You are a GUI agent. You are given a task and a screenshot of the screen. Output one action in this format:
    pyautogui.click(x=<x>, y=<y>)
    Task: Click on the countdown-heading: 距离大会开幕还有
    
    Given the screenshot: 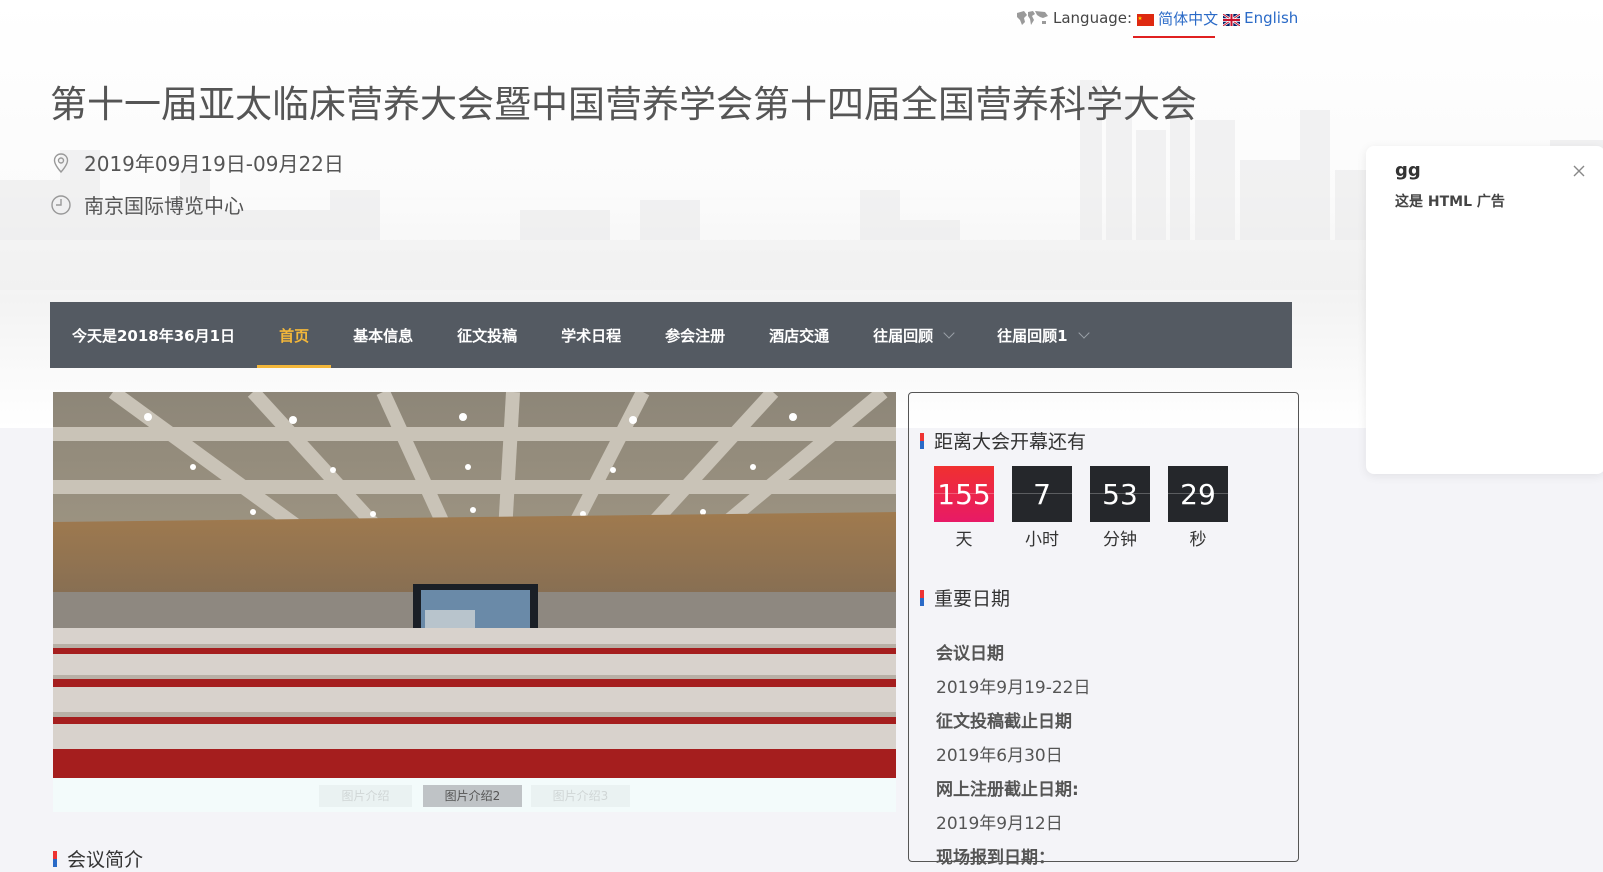 What is the action you would take?
    pyautogui.click(x=1003, y=440)
    